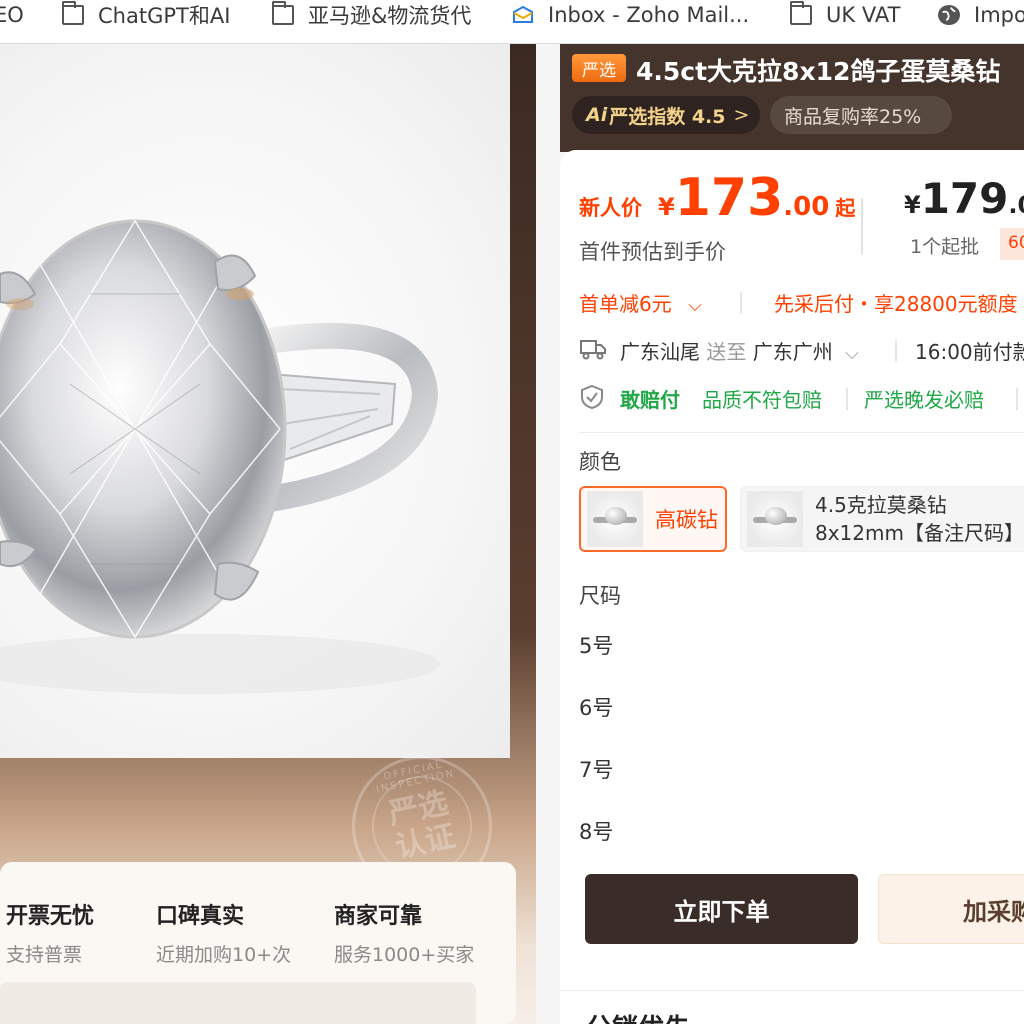 This screenshot has width=1024, height=1024. What do you see at coordinates (801, 432) in the screenshot?
I see `section-divider` at bounding box center [801, 432].